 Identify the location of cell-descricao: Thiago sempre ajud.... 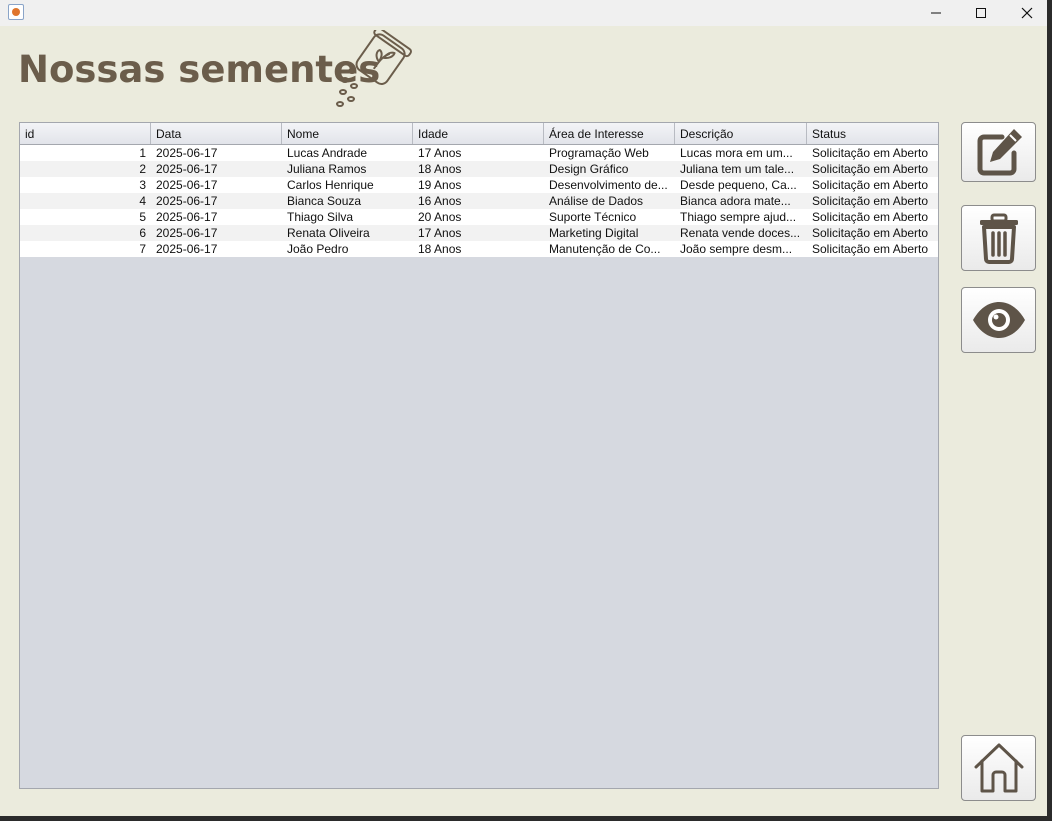
(738, 217).